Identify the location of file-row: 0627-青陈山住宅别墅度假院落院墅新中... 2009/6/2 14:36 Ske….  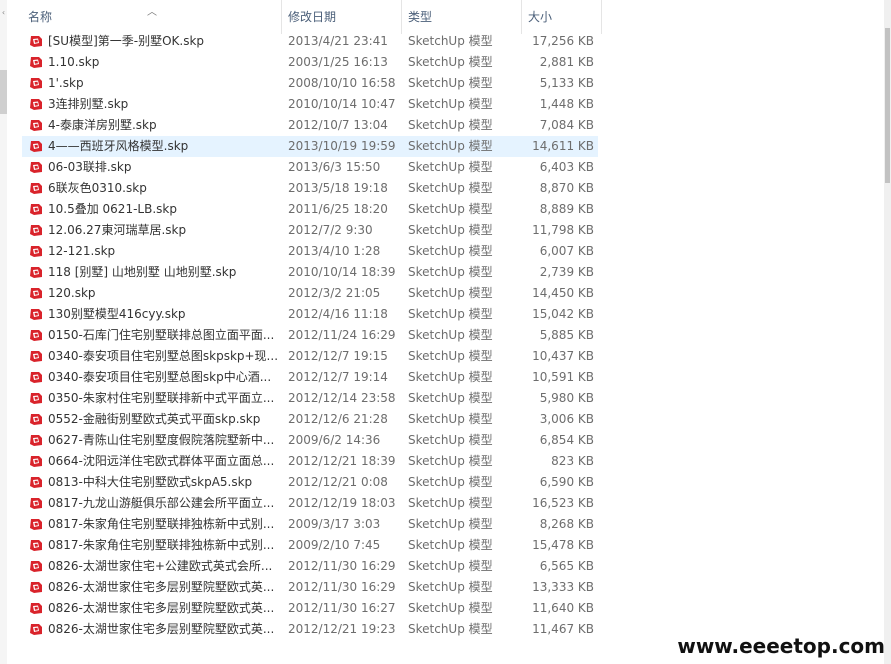
(310, 440).